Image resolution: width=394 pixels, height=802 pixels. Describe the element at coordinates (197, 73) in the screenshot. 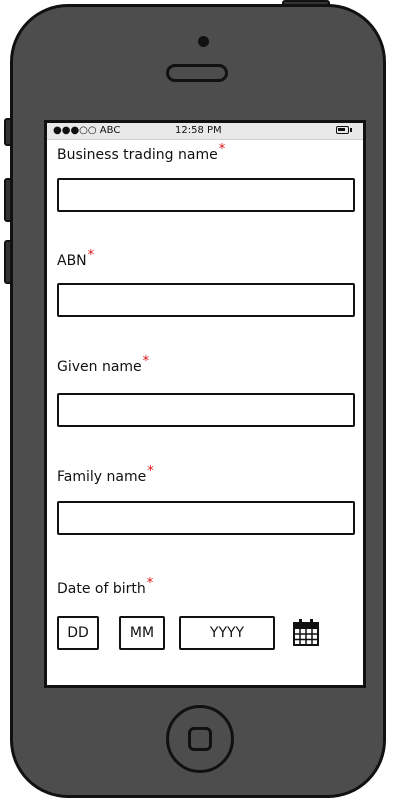

I see `speaker-grille` at that location.